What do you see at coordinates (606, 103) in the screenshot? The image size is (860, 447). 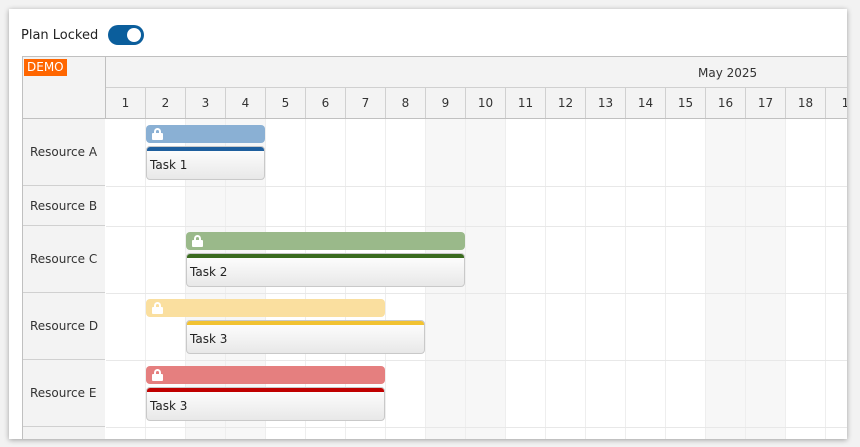 I see `day-cell: 13` at bounding box center [606, 103].